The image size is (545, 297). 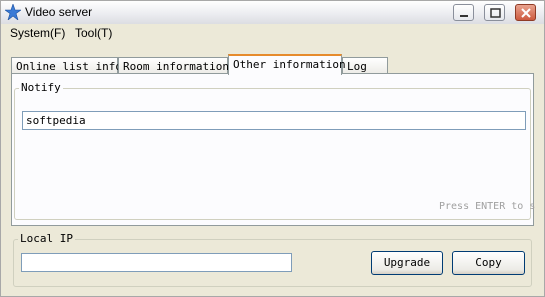 What do you see at coordinates (272, 13) in the screenshot?
I see `title-bar: Video server` at bounding box center [272, 13].